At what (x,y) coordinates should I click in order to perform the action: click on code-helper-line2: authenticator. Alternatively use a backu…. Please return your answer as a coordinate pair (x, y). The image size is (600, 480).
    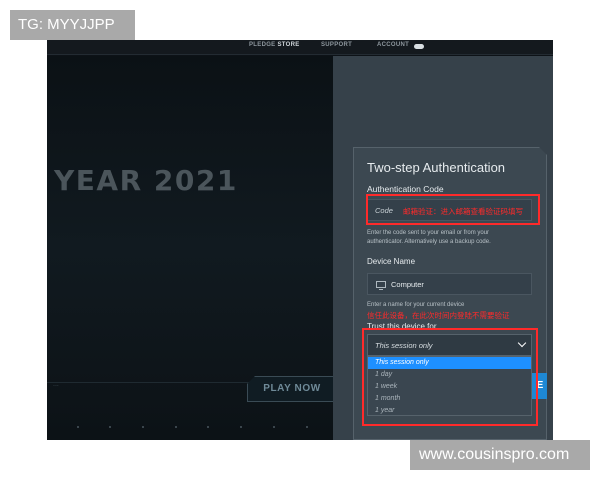
    Looking at the image, I should click on (429, 242).